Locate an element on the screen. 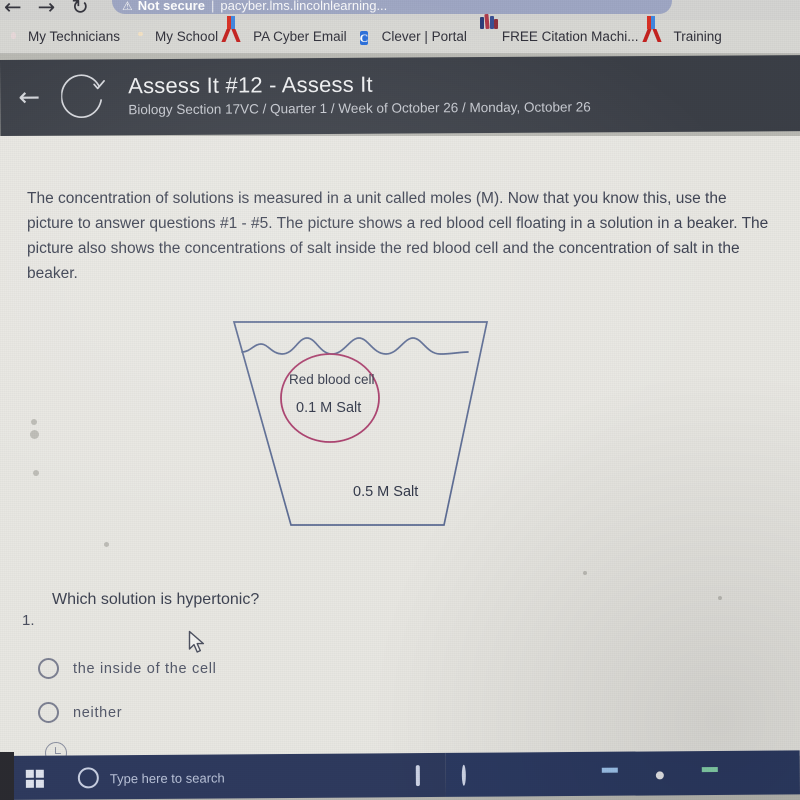 This screenshot has height=800, width=800. not-secure-label: Not secure is located at coordinates (171, 6).